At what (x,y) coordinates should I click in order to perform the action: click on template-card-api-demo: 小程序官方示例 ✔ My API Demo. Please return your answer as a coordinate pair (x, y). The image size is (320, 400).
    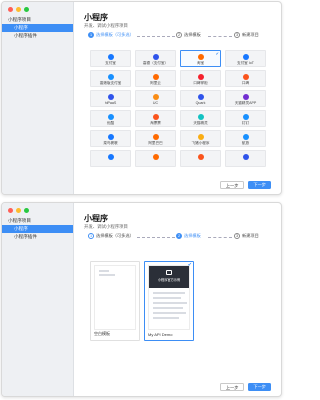
    Looking at the image, I should click on (169, 301).